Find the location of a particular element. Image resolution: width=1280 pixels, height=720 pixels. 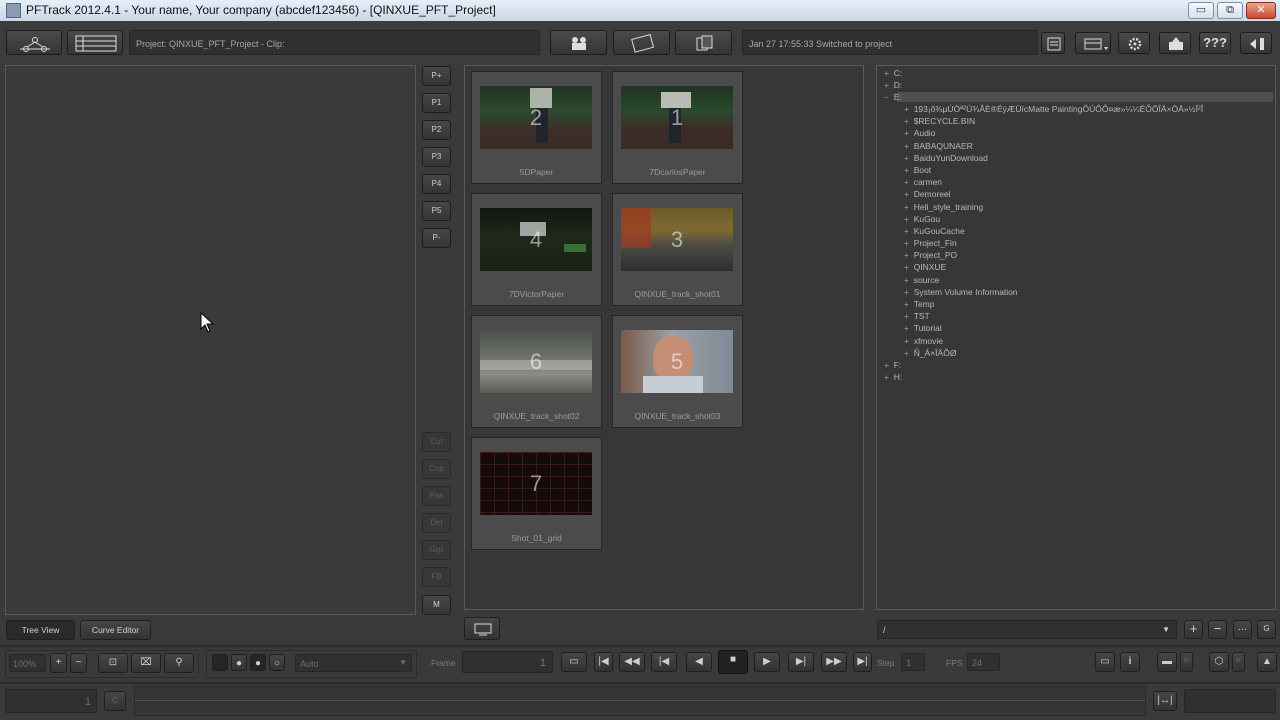

folder-item: + Ñ_Á×ÎÄÕØ is located at coordinates (1053, 354).